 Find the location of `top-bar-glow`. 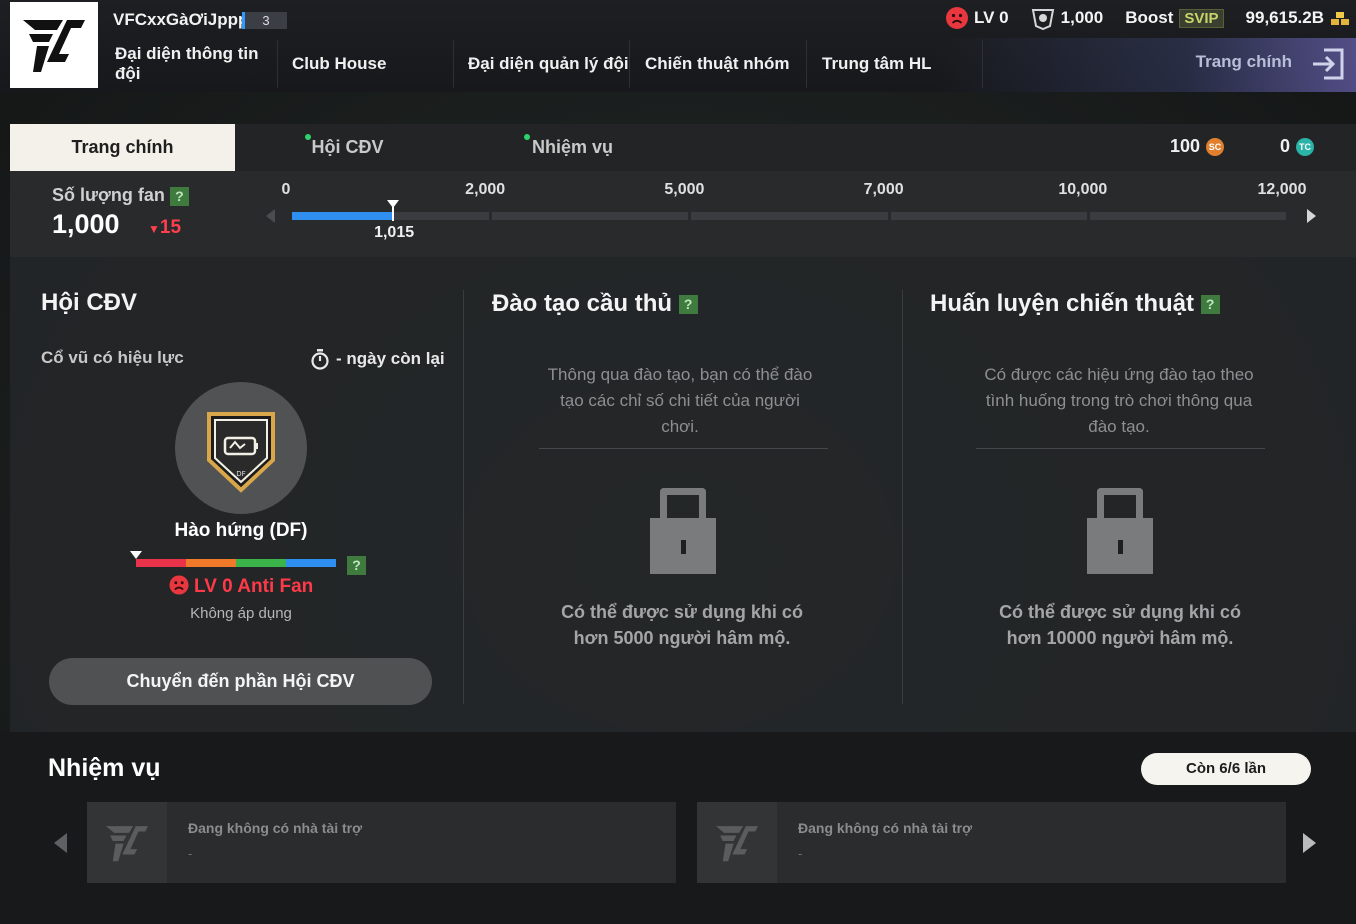

top-bar-glow is located at coordinates (1146, 65).